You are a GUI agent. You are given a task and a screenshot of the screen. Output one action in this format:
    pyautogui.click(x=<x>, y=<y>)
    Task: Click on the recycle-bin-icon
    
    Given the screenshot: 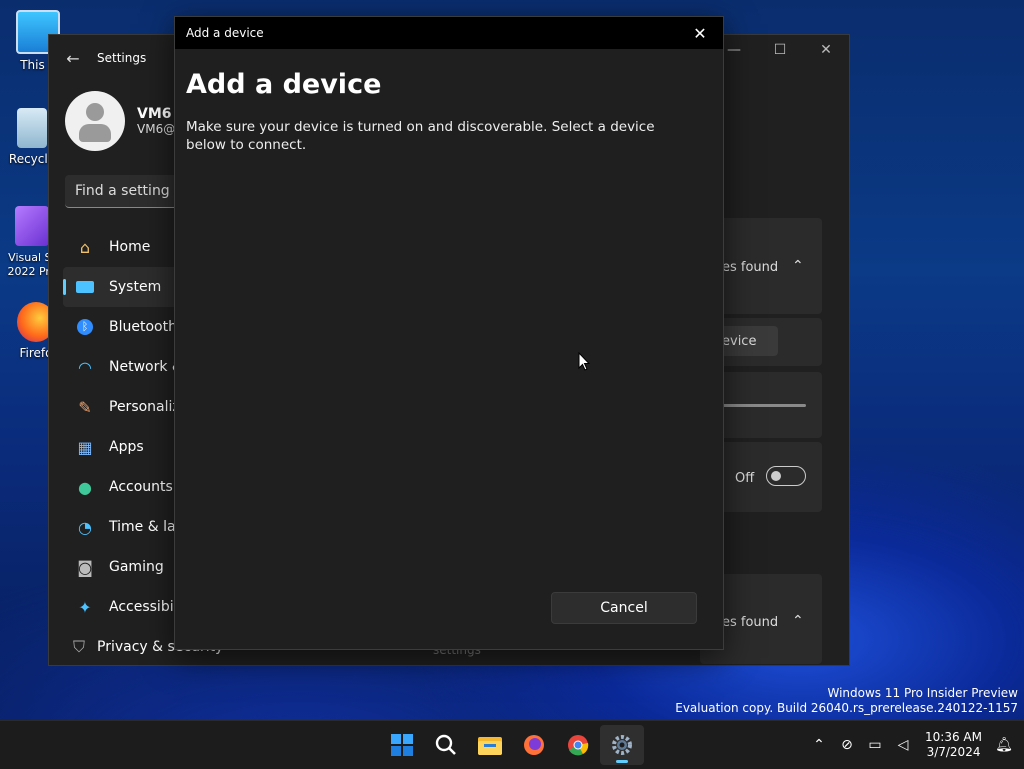 What is the action you would take?
    pyautogui.click(x=32, y=128)
    